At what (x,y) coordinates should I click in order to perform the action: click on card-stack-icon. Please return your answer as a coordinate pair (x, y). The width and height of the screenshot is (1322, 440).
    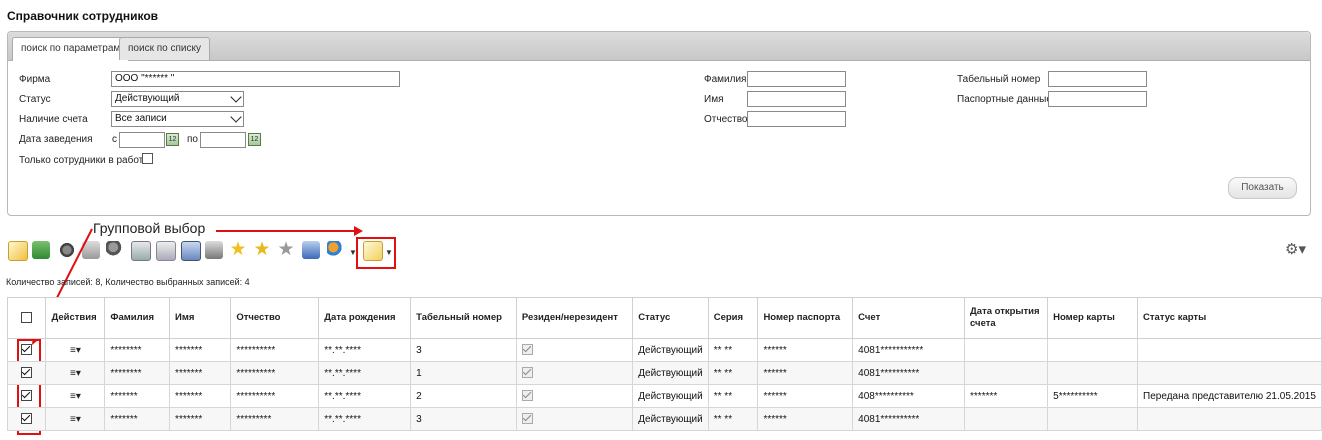
    Looking at the image, I should click on (214, 250).